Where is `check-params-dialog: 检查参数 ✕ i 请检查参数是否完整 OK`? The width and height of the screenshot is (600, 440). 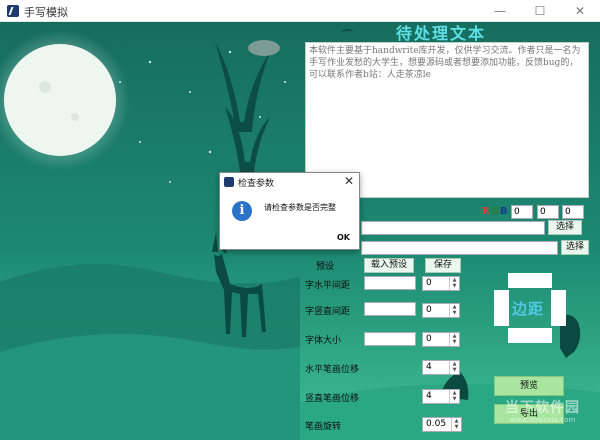
check-params-dialog: 检查参数 ✕ i 请检查参数是否完整 OK is located at coordinates (289, 211).